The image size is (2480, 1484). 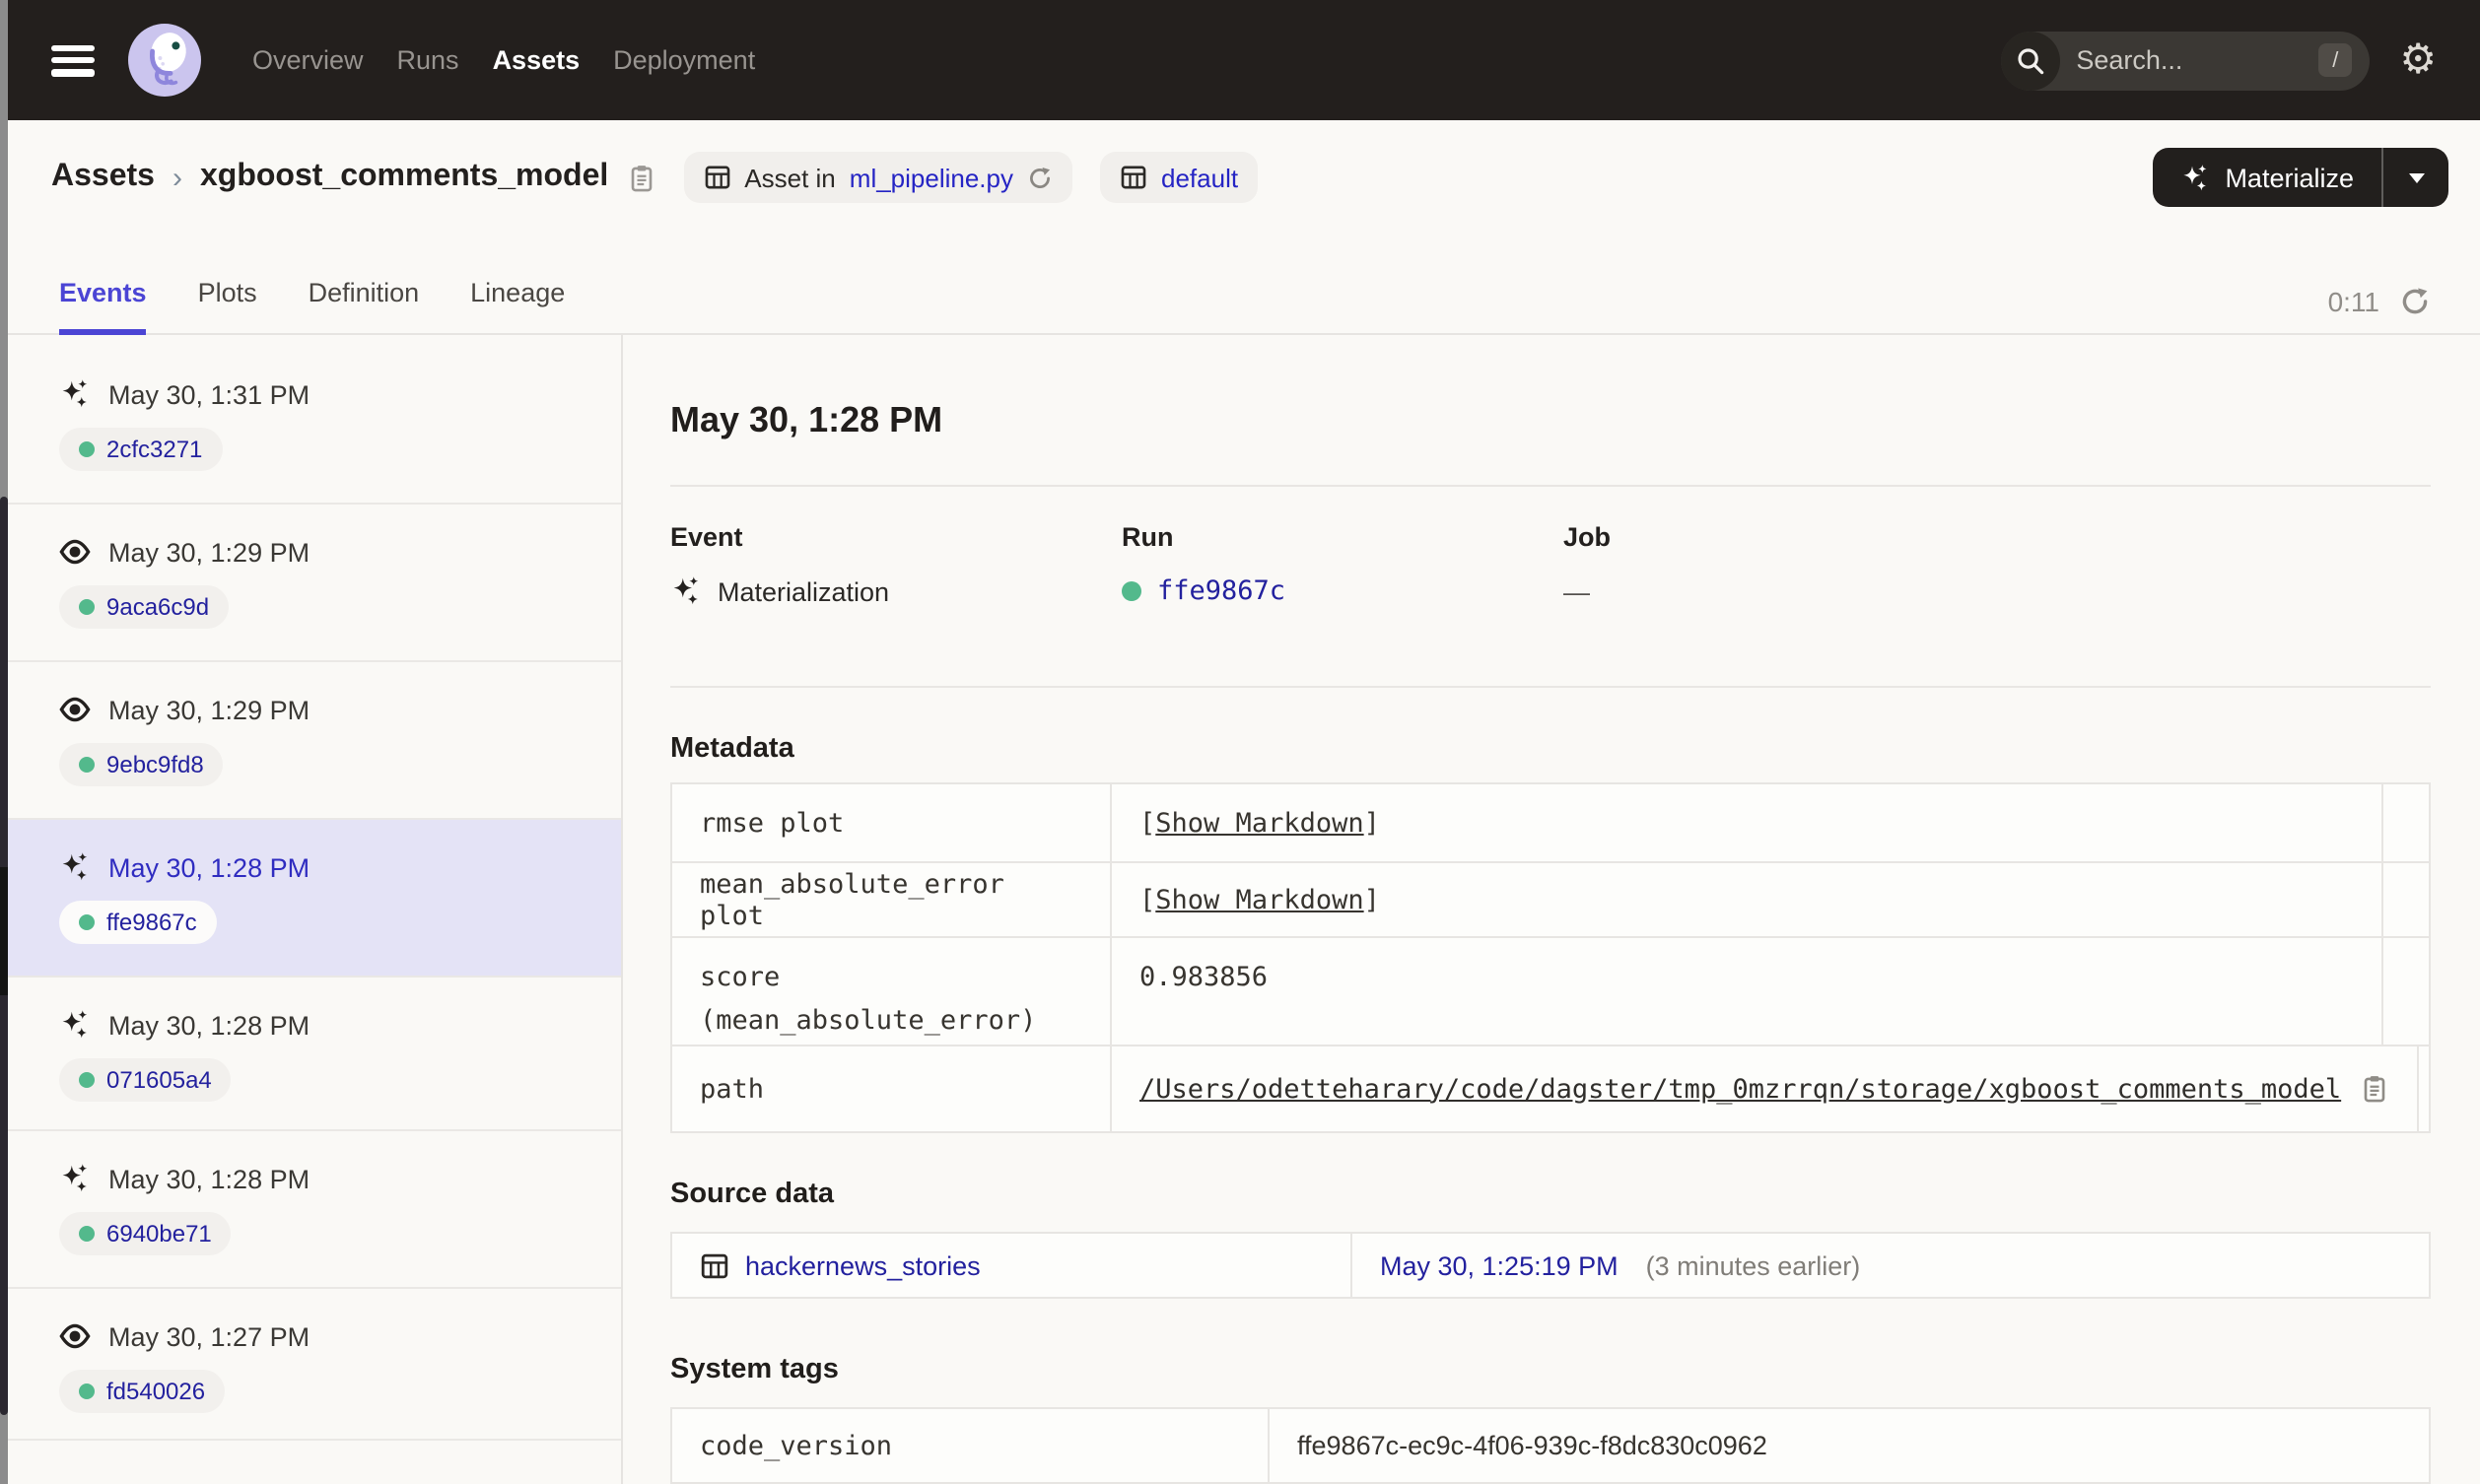 I want to click on event-list-item: May 30, 1:29 PM 9ebc9fd8, so click(x=314, y=741).